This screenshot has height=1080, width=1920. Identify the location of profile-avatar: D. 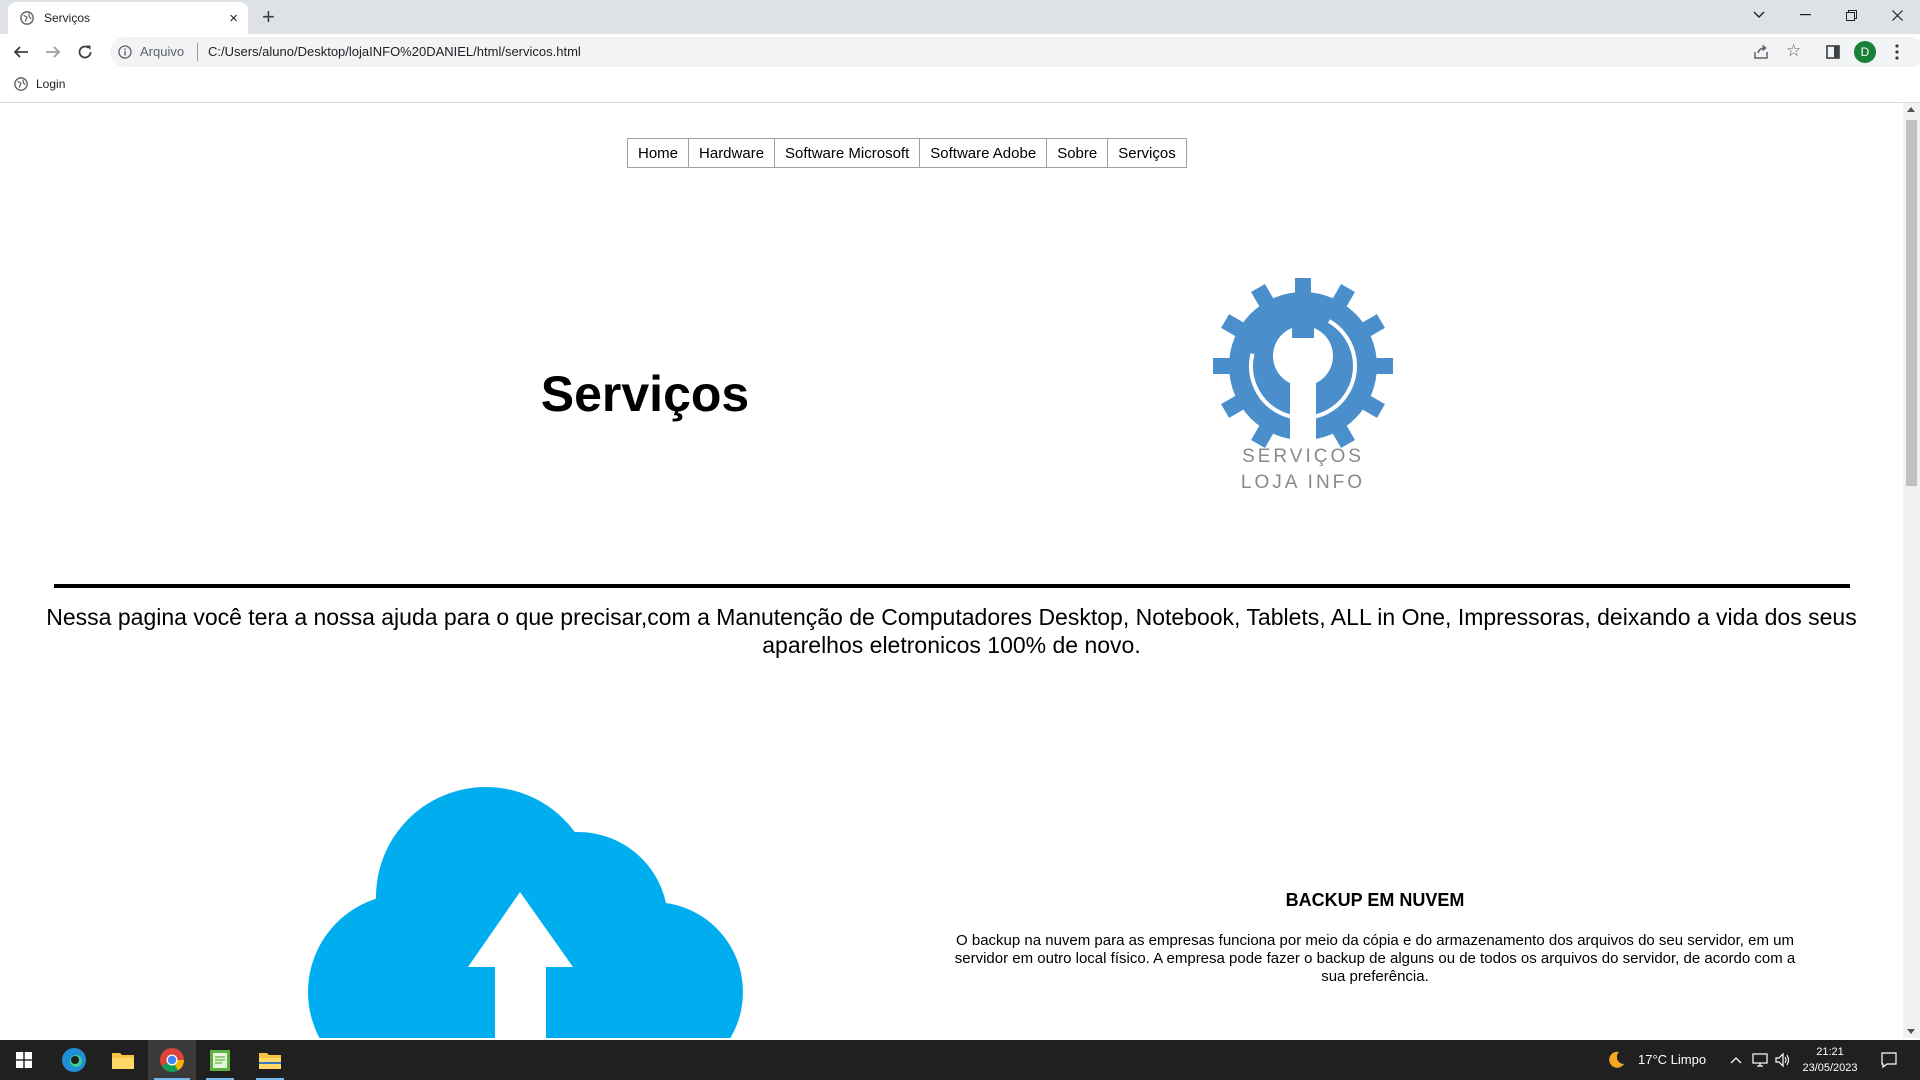
(1865, 52).